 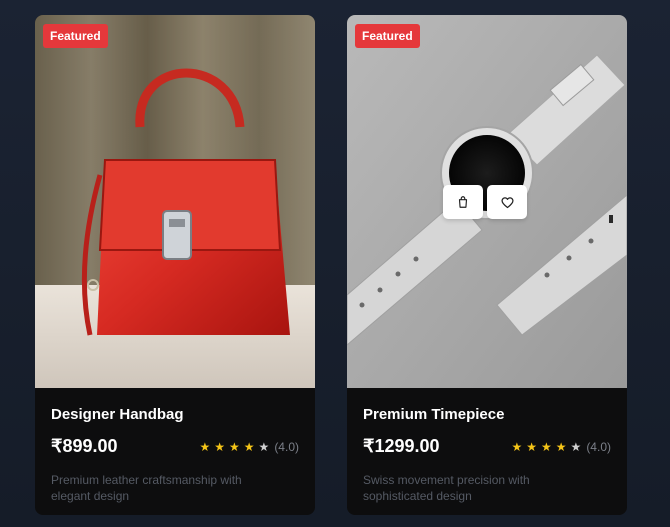 I want to click on wishlist-button, so click(x=507, y=202).